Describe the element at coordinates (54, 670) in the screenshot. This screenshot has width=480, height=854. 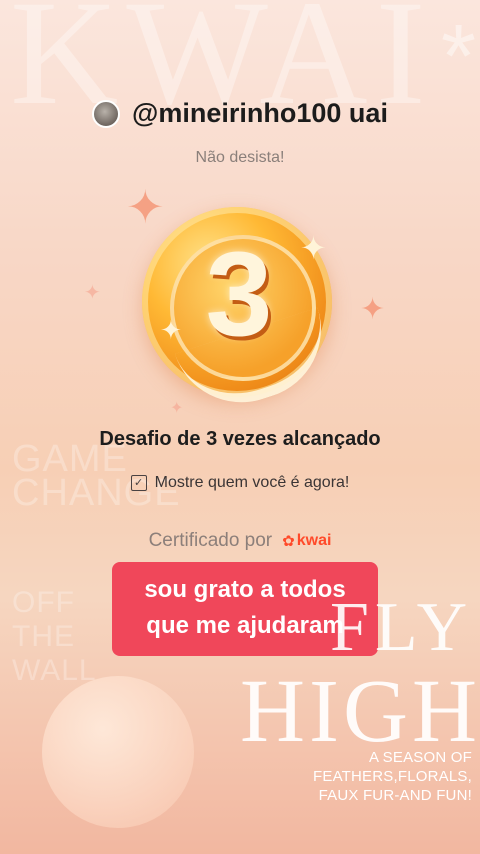
I see `faint-word-wall: WALL` at that location.